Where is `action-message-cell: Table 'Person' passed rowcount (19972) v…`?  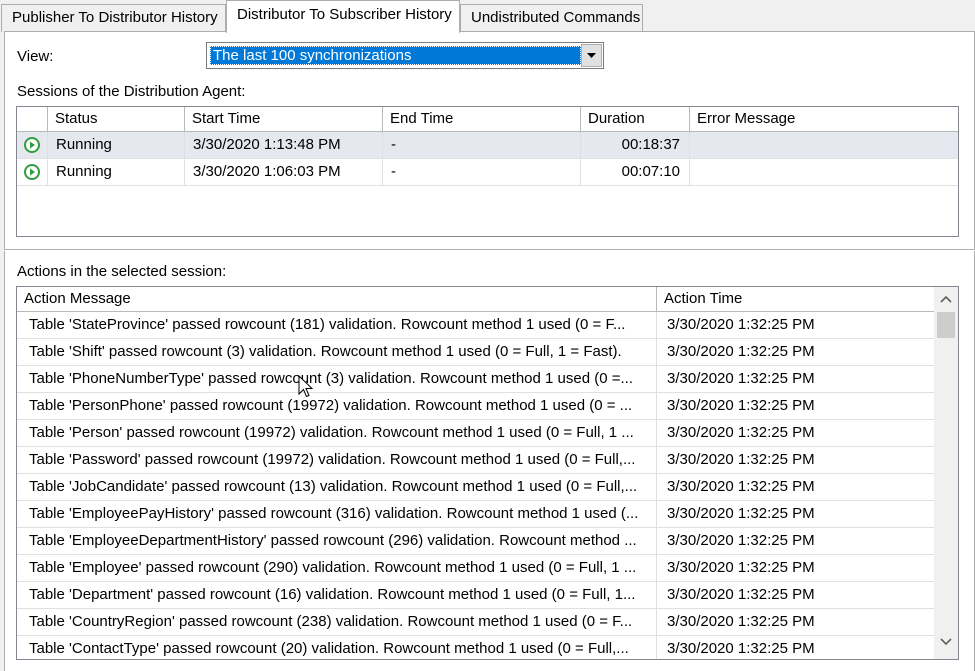
action-message-cell: Table 'Person' passed rowcount (19972) v… is located at coordinates (337, 433).